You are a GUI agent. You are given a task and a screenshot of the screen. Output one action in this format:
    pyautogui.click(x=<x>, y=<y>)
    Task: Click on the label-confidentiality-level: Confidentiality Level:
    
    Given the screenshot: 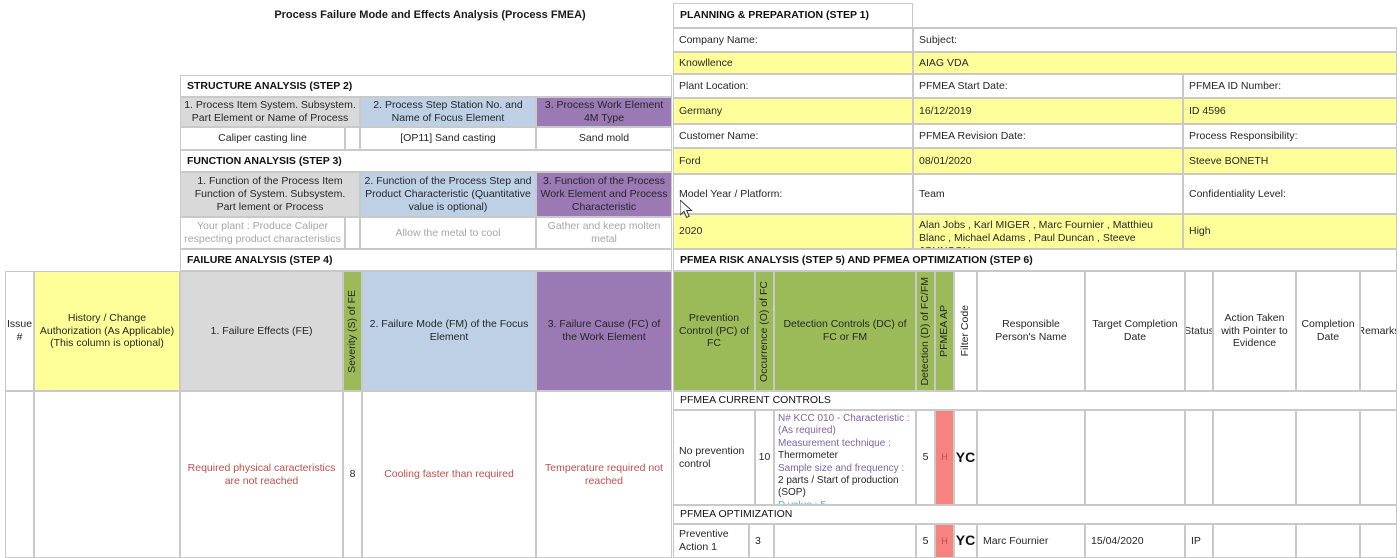 What is the action you would take?
    pyautogui.click(x=1290, y=194)
    